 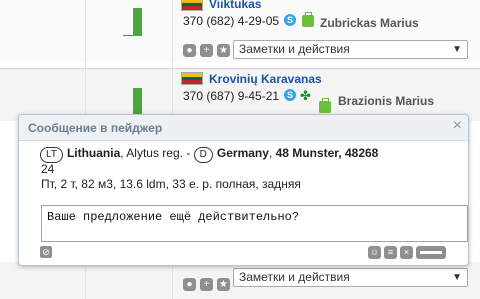 What do you see at coordinates (327, 153) in the screenshot?
I see `destination-place: 48 Munster, 48268` at bounding box center [327, 153].